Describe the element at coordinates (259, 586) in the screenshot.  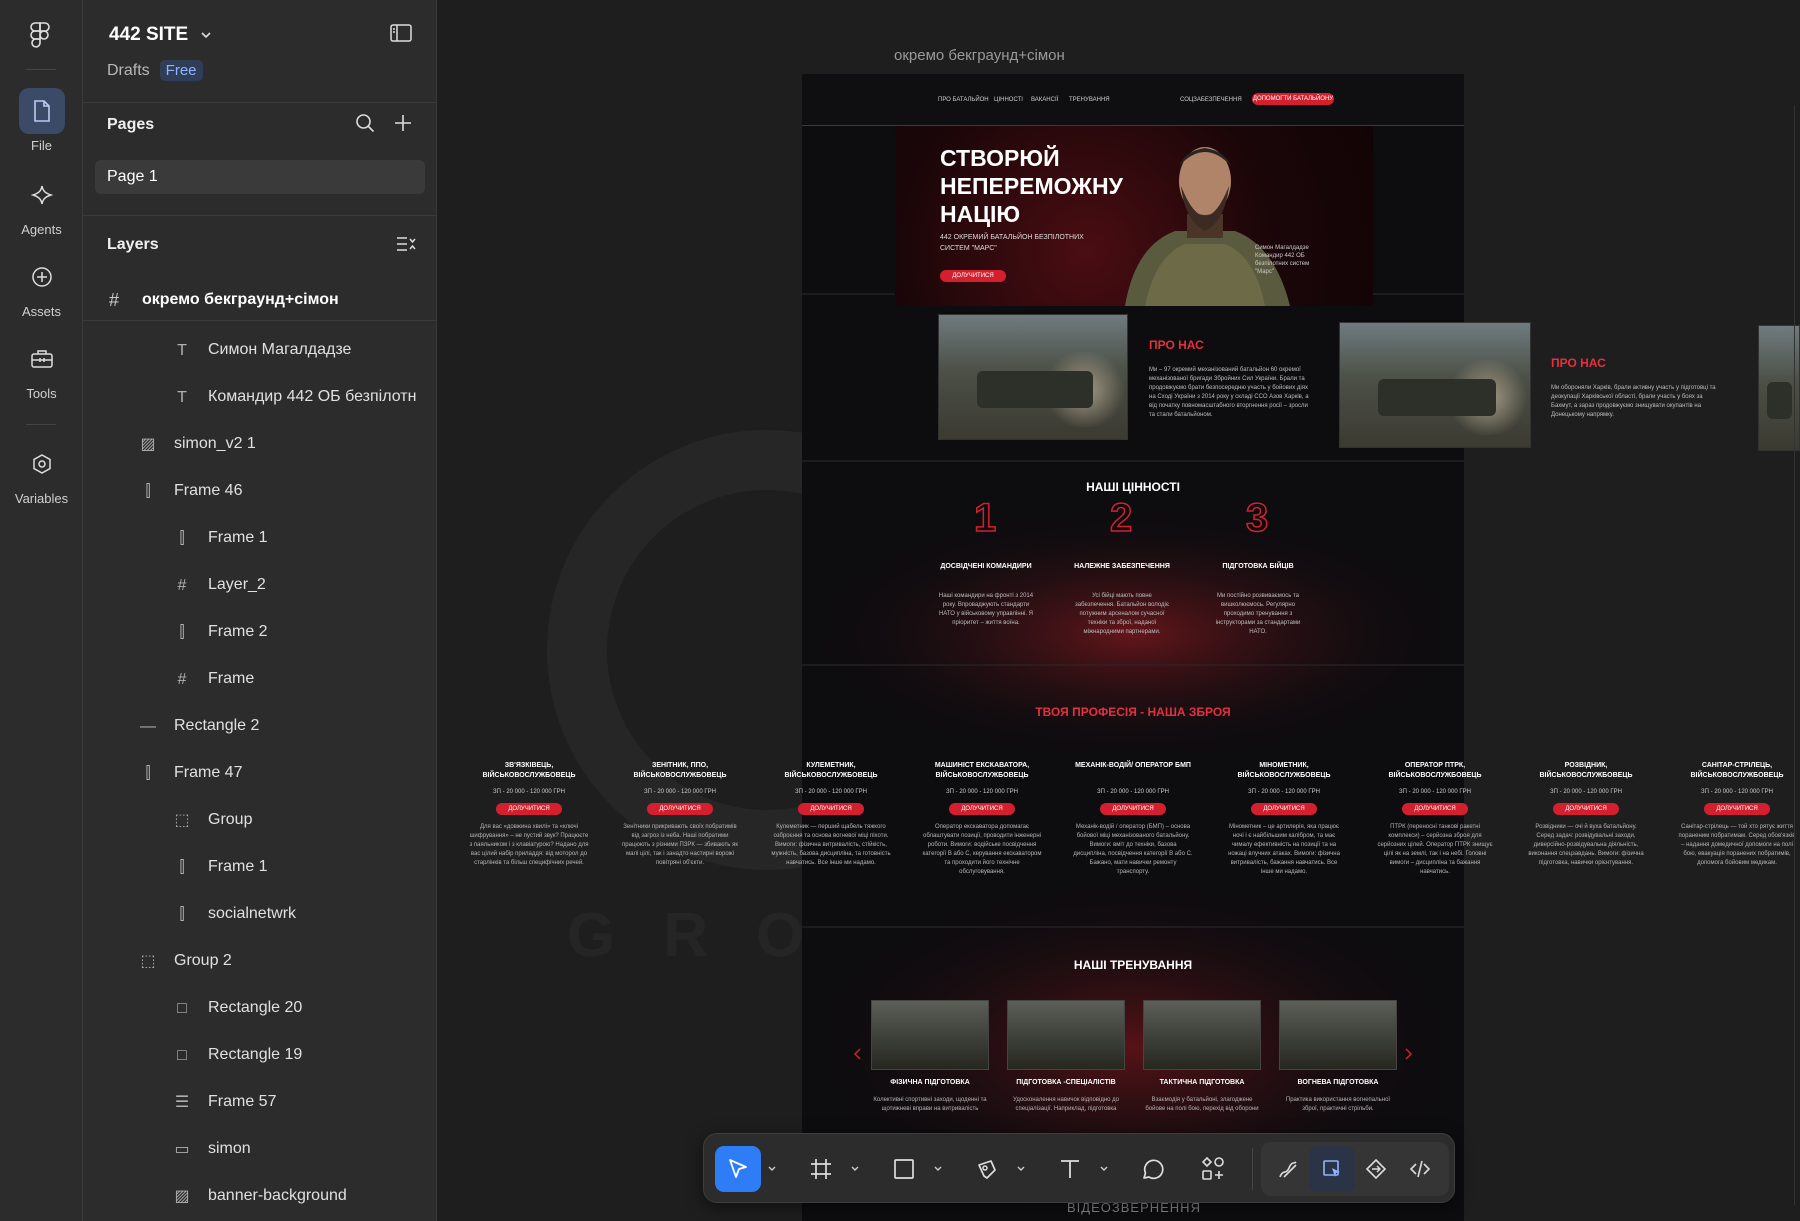
I see `layer-row: # Layer_2` at that location.